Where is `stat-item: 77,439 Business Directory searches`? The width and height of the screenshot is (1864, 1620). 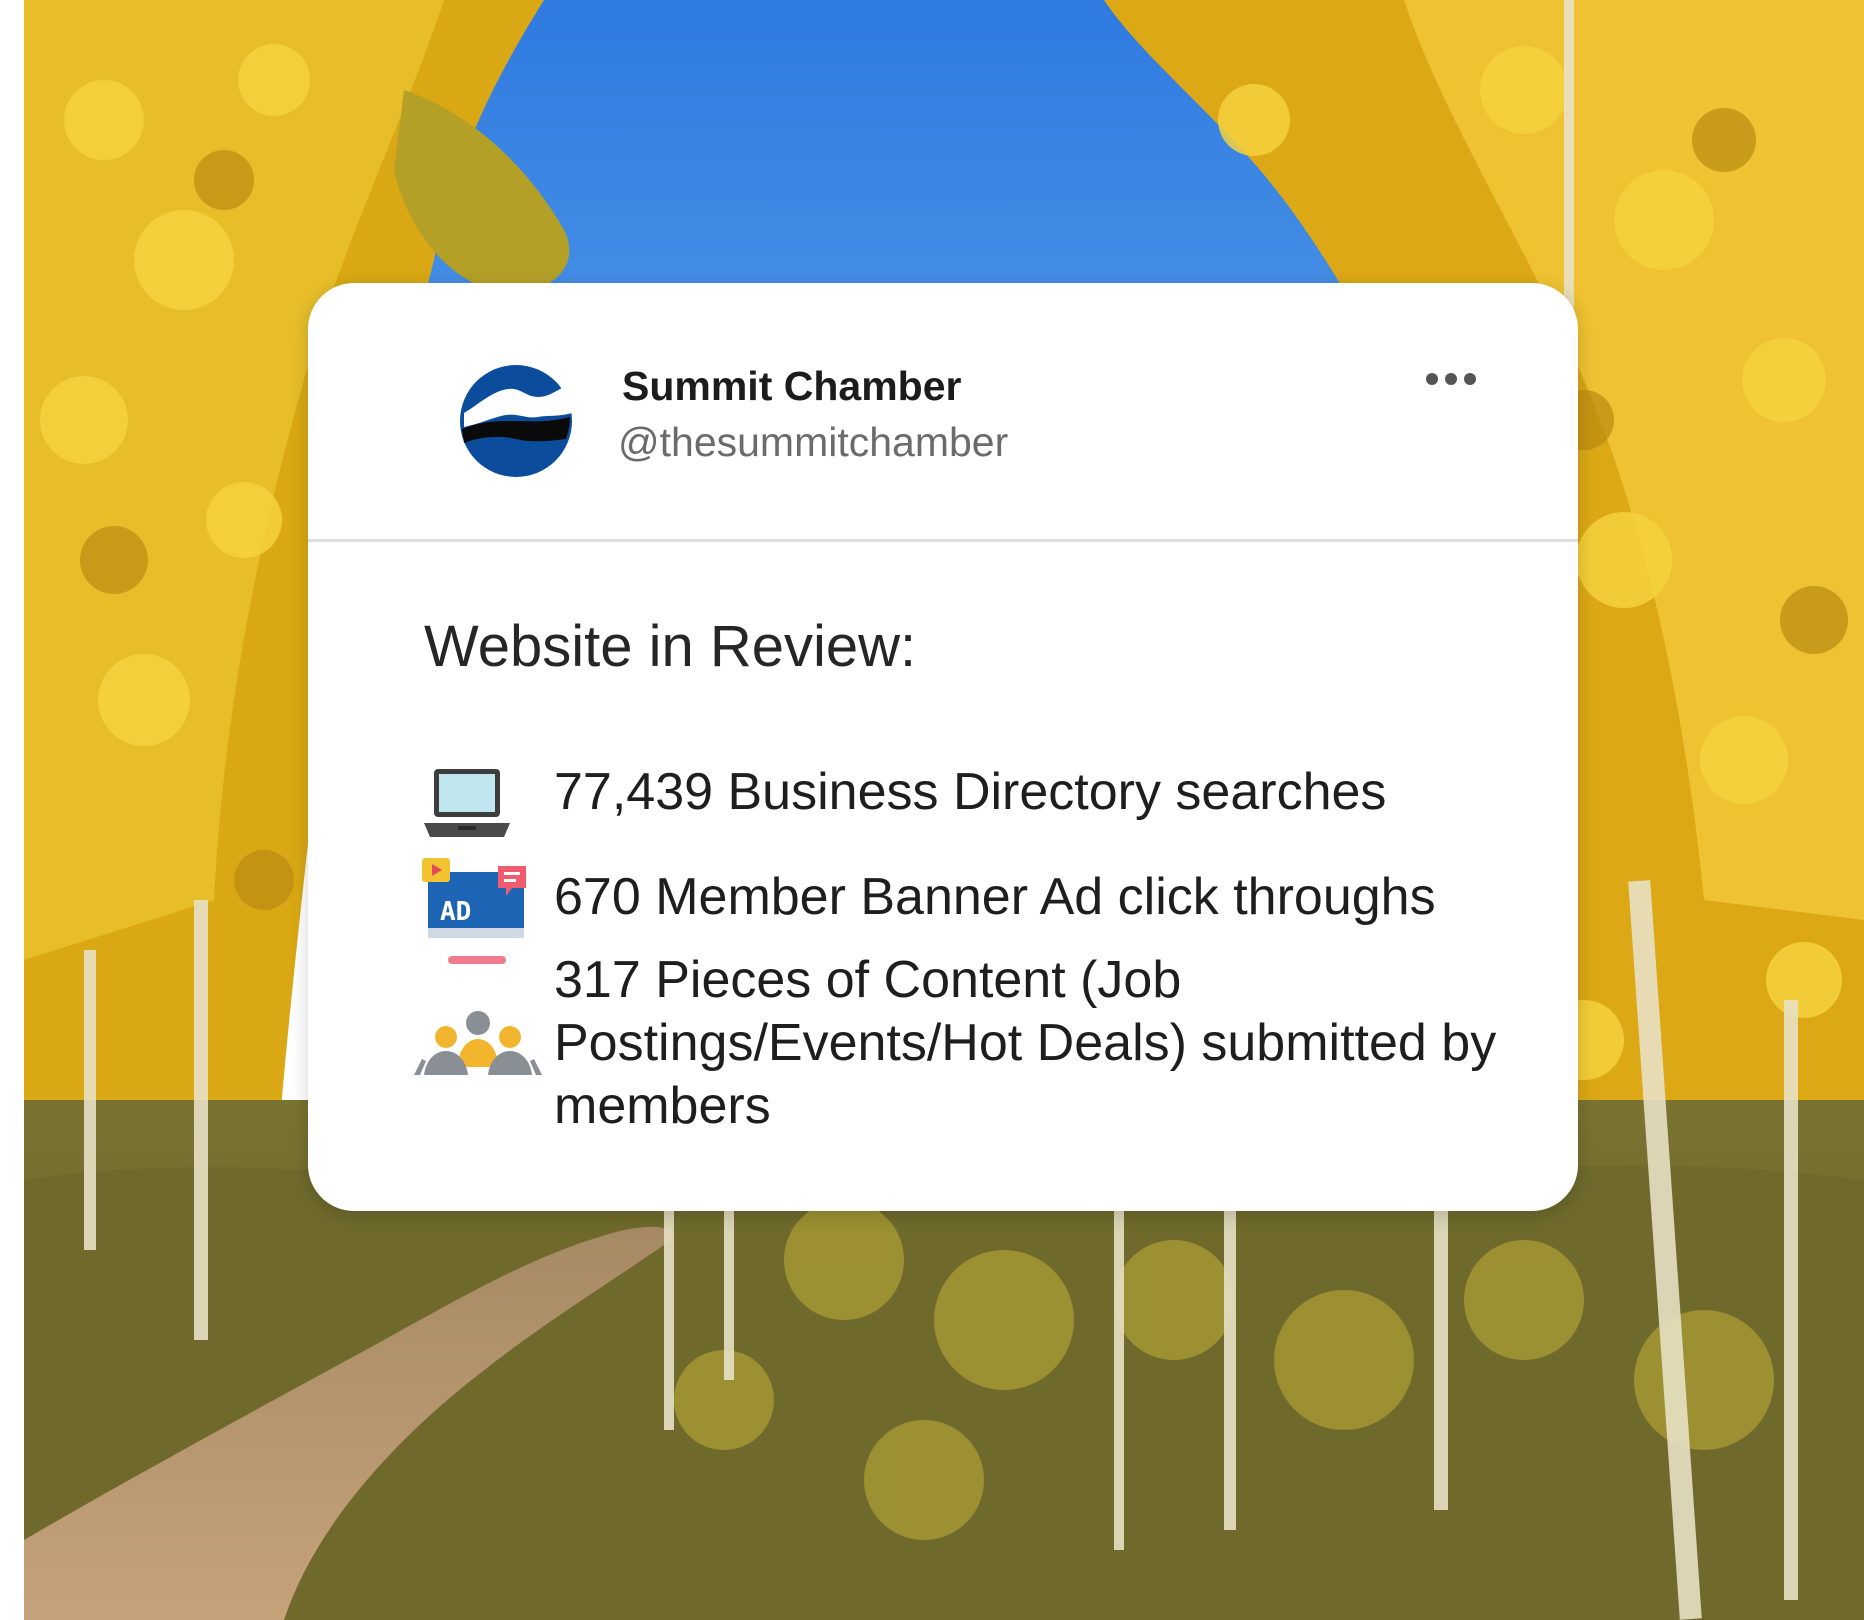 stat-item: 77,439 Business Directory searches is located at coordinates (943, 796).